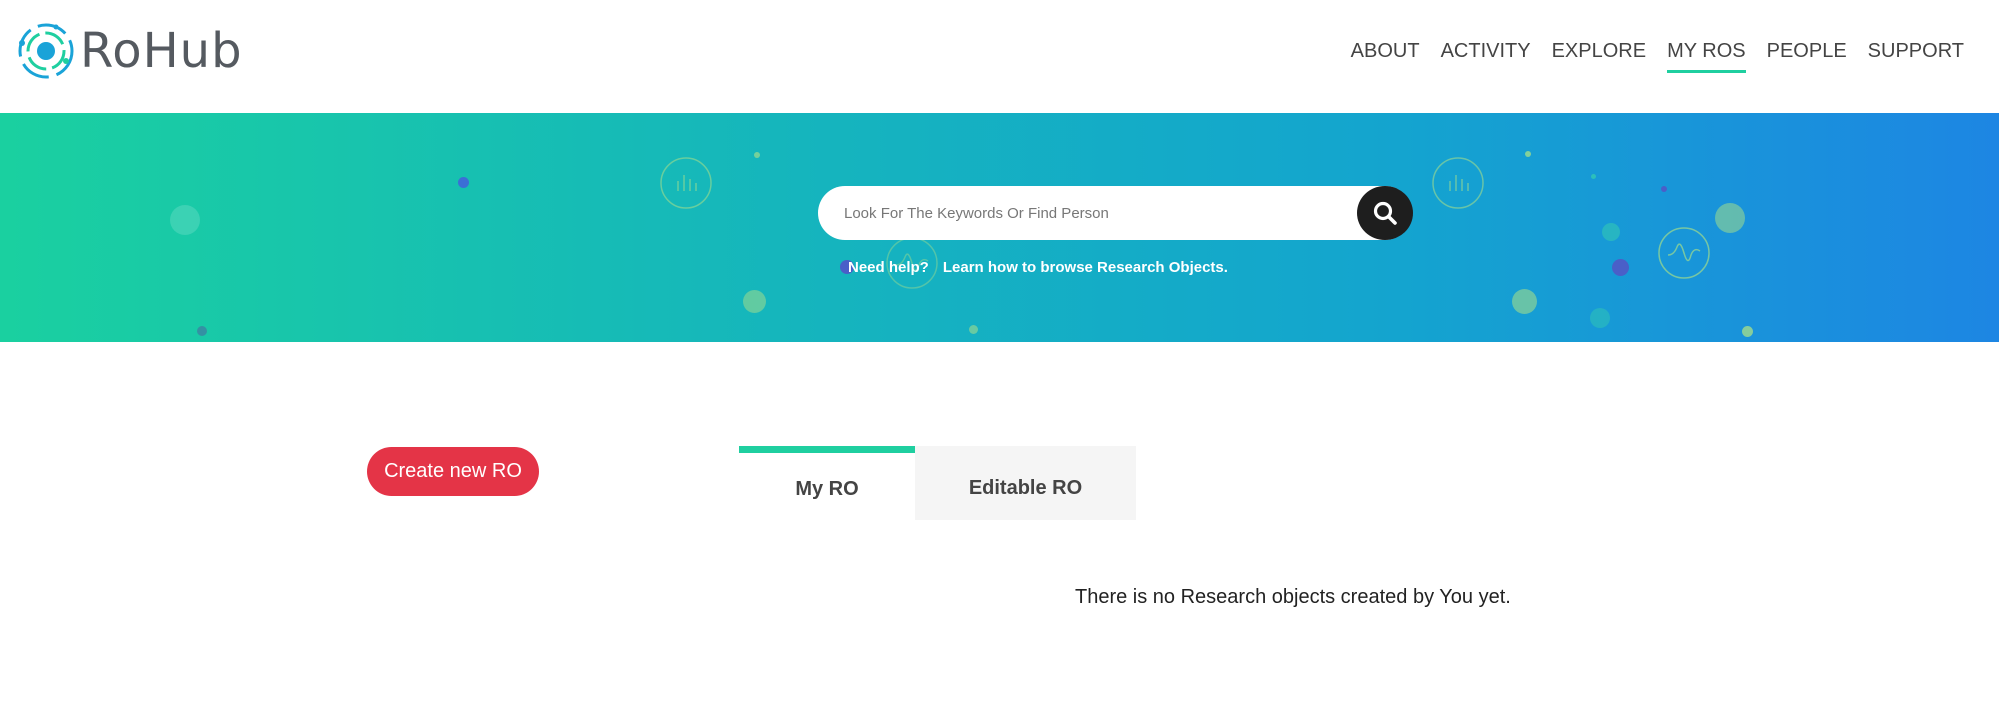 The width and height of the screenshot is (1999, 723). I want to click on wave-chart-icon, so click(1684, 253).